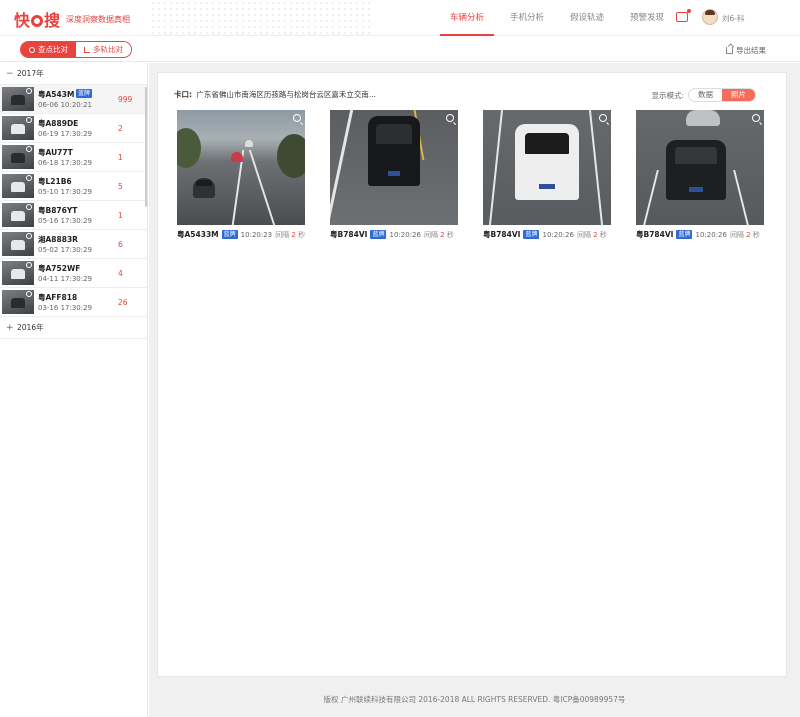 The image size is (800, 717). Describe the element at coordinates (73, 273) in the screenshot. I see `list-item: 粤A752WF 04-11 17:30:29 4` at that location.